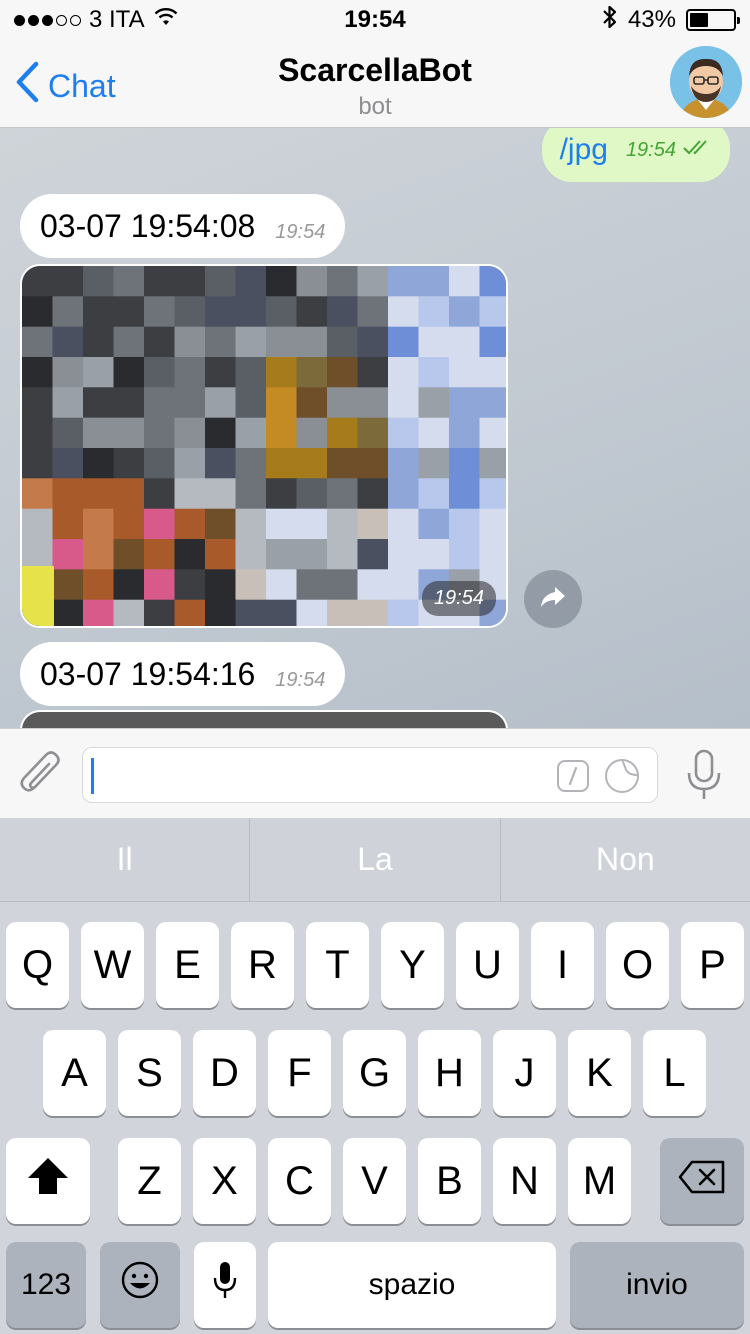 The image size is (750, 1334). Describe the element at coordinates (225, 1285) in the screenshot. I see `dictation-key` at that location.